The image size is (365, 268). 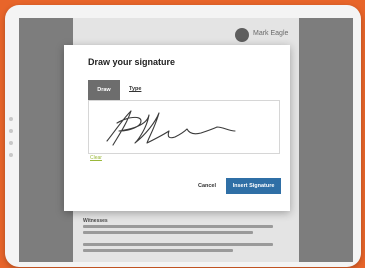 What do you see at coordinates (242, 35) in the screenshot?
I see `avatar` at bounding box center [242, 35].